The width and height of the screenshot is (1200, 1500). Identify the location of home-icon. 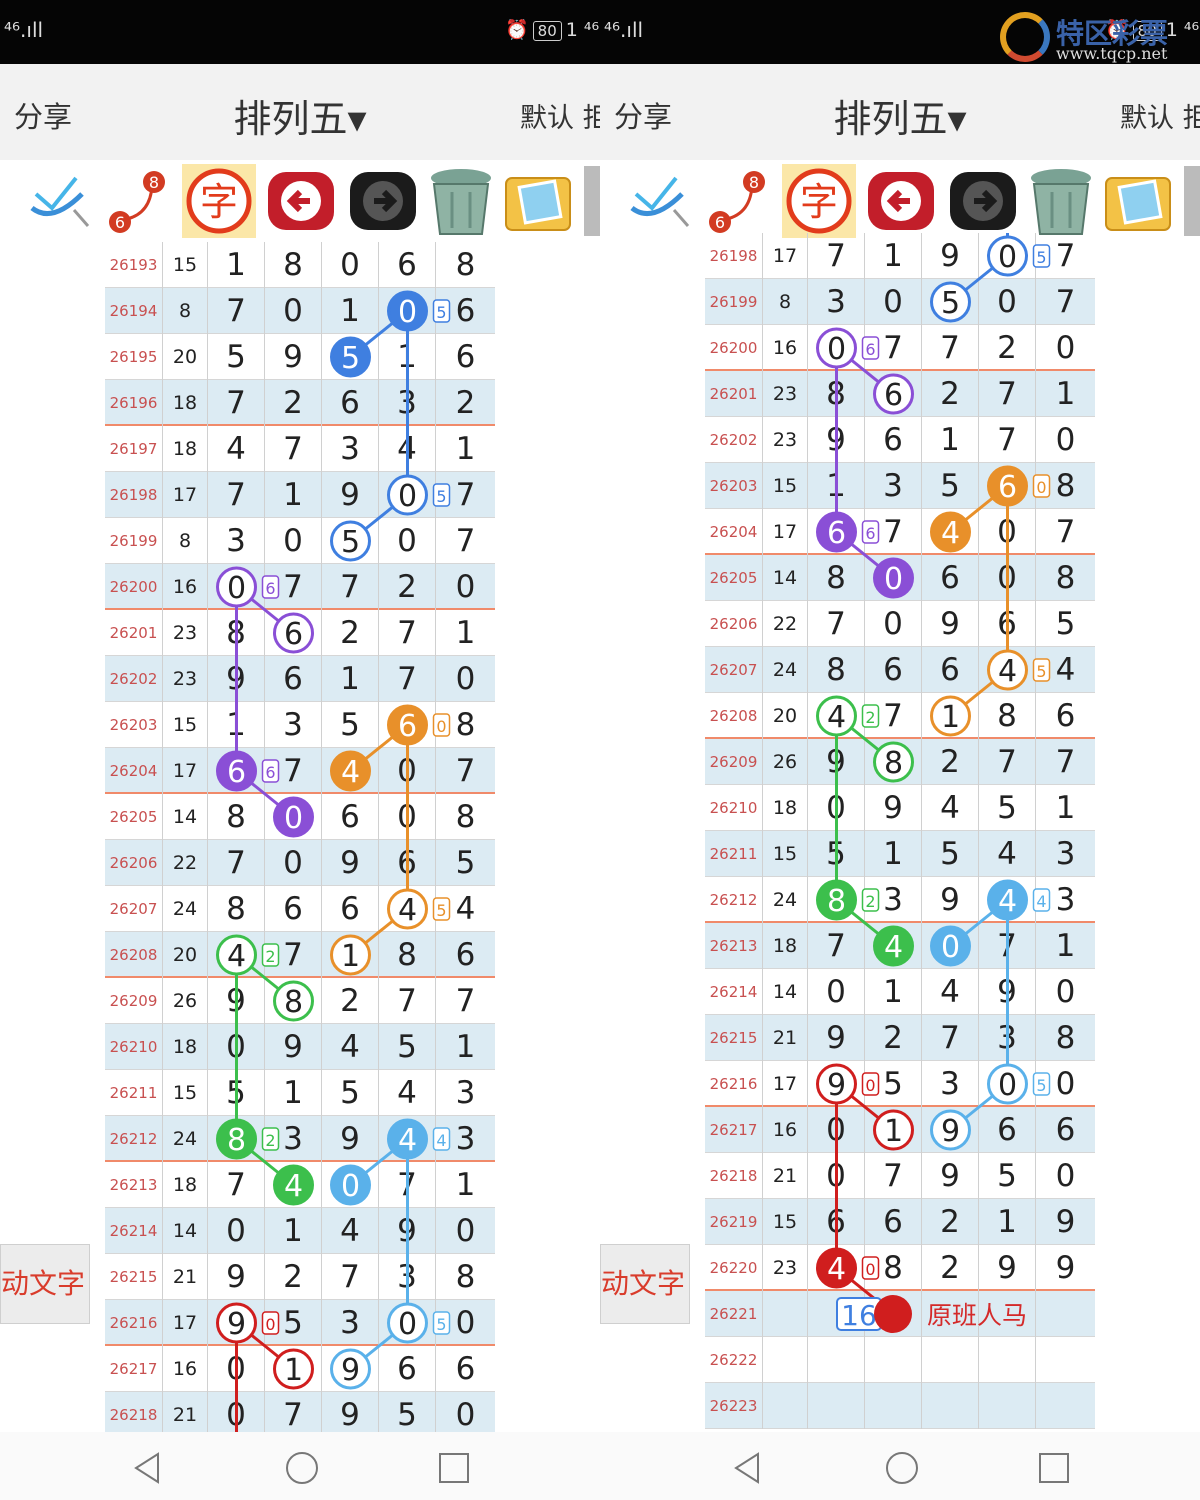
(302, 1468).